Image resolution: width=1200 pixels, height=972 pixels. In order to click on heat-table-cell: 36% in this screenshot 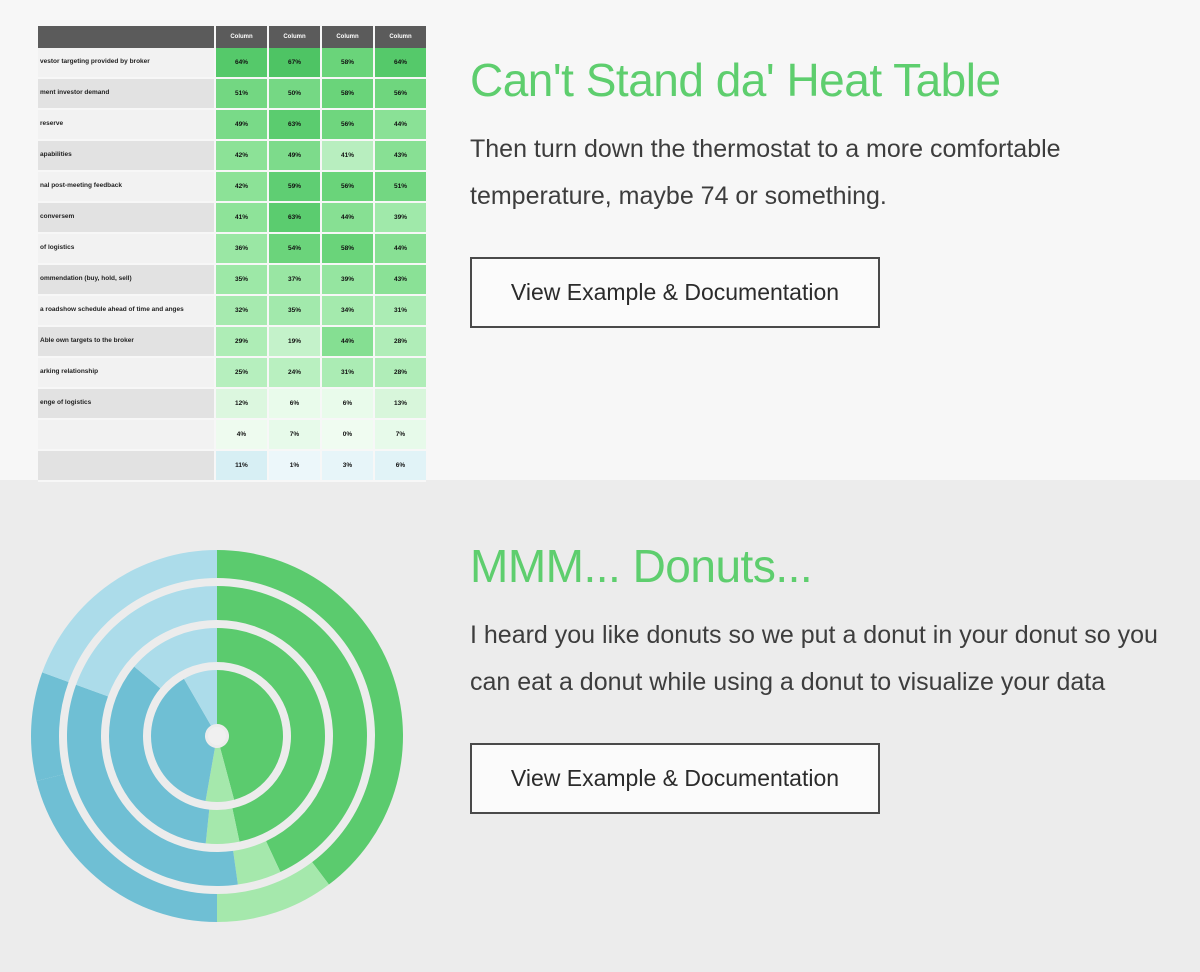, I will do `click(242, 249)`.